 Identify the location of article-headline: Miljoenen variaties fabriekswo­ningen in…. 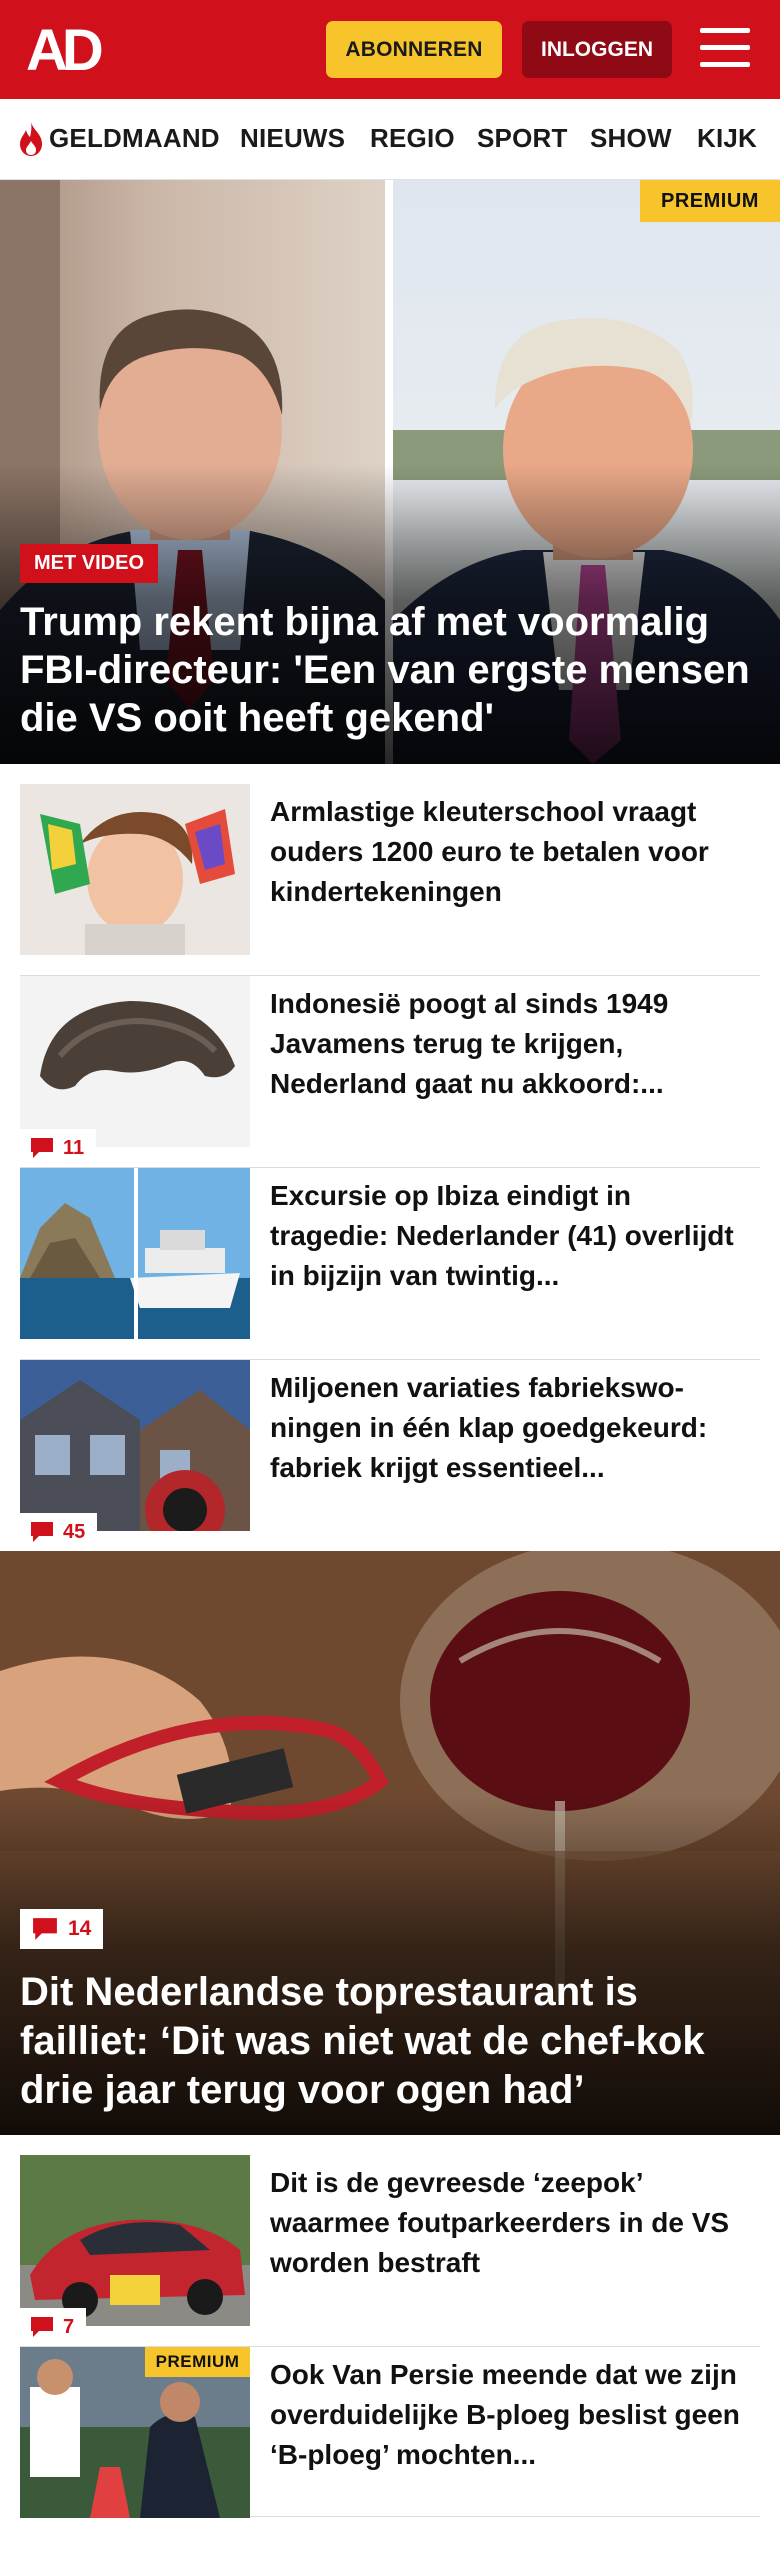
(507, 1428).